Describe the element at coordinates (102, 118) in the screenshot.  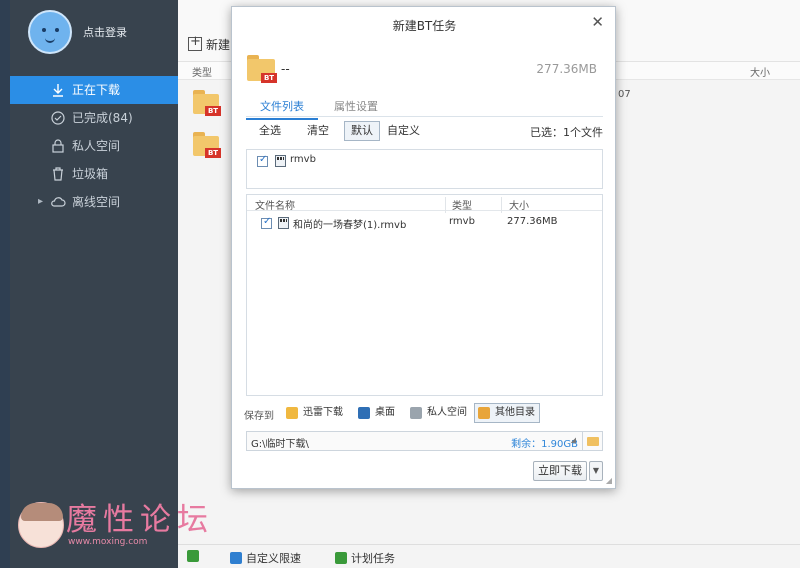
I see `sidebar-item-label: 已完成(84)` at that location.